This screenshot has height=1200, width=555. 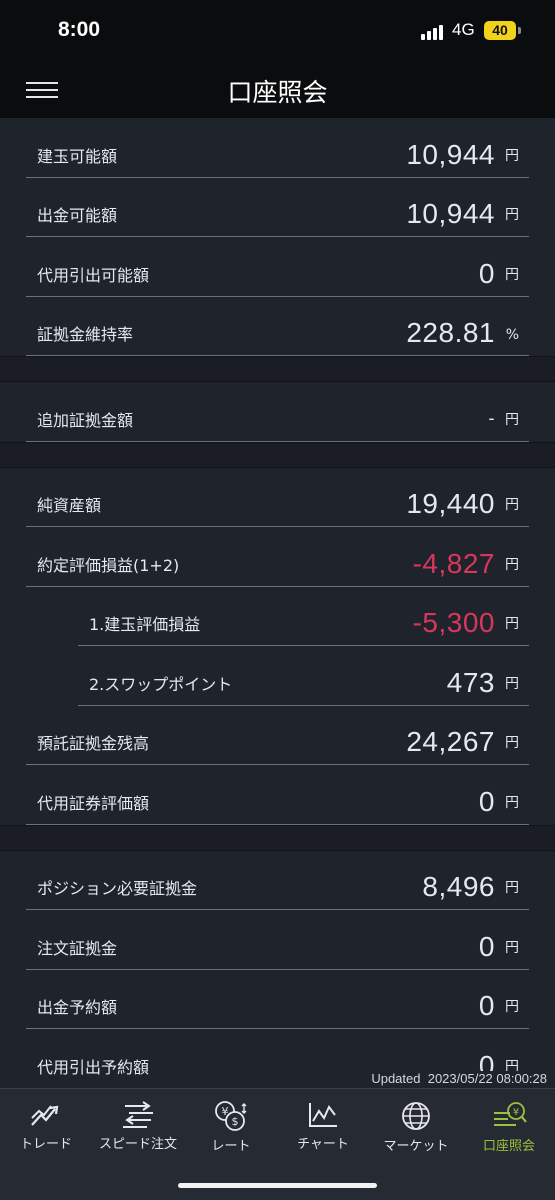 What do you see at coordinates (77, 215) in the screenshot?
I see `row-label: 出金可能額` at bounding box center [77, 215].